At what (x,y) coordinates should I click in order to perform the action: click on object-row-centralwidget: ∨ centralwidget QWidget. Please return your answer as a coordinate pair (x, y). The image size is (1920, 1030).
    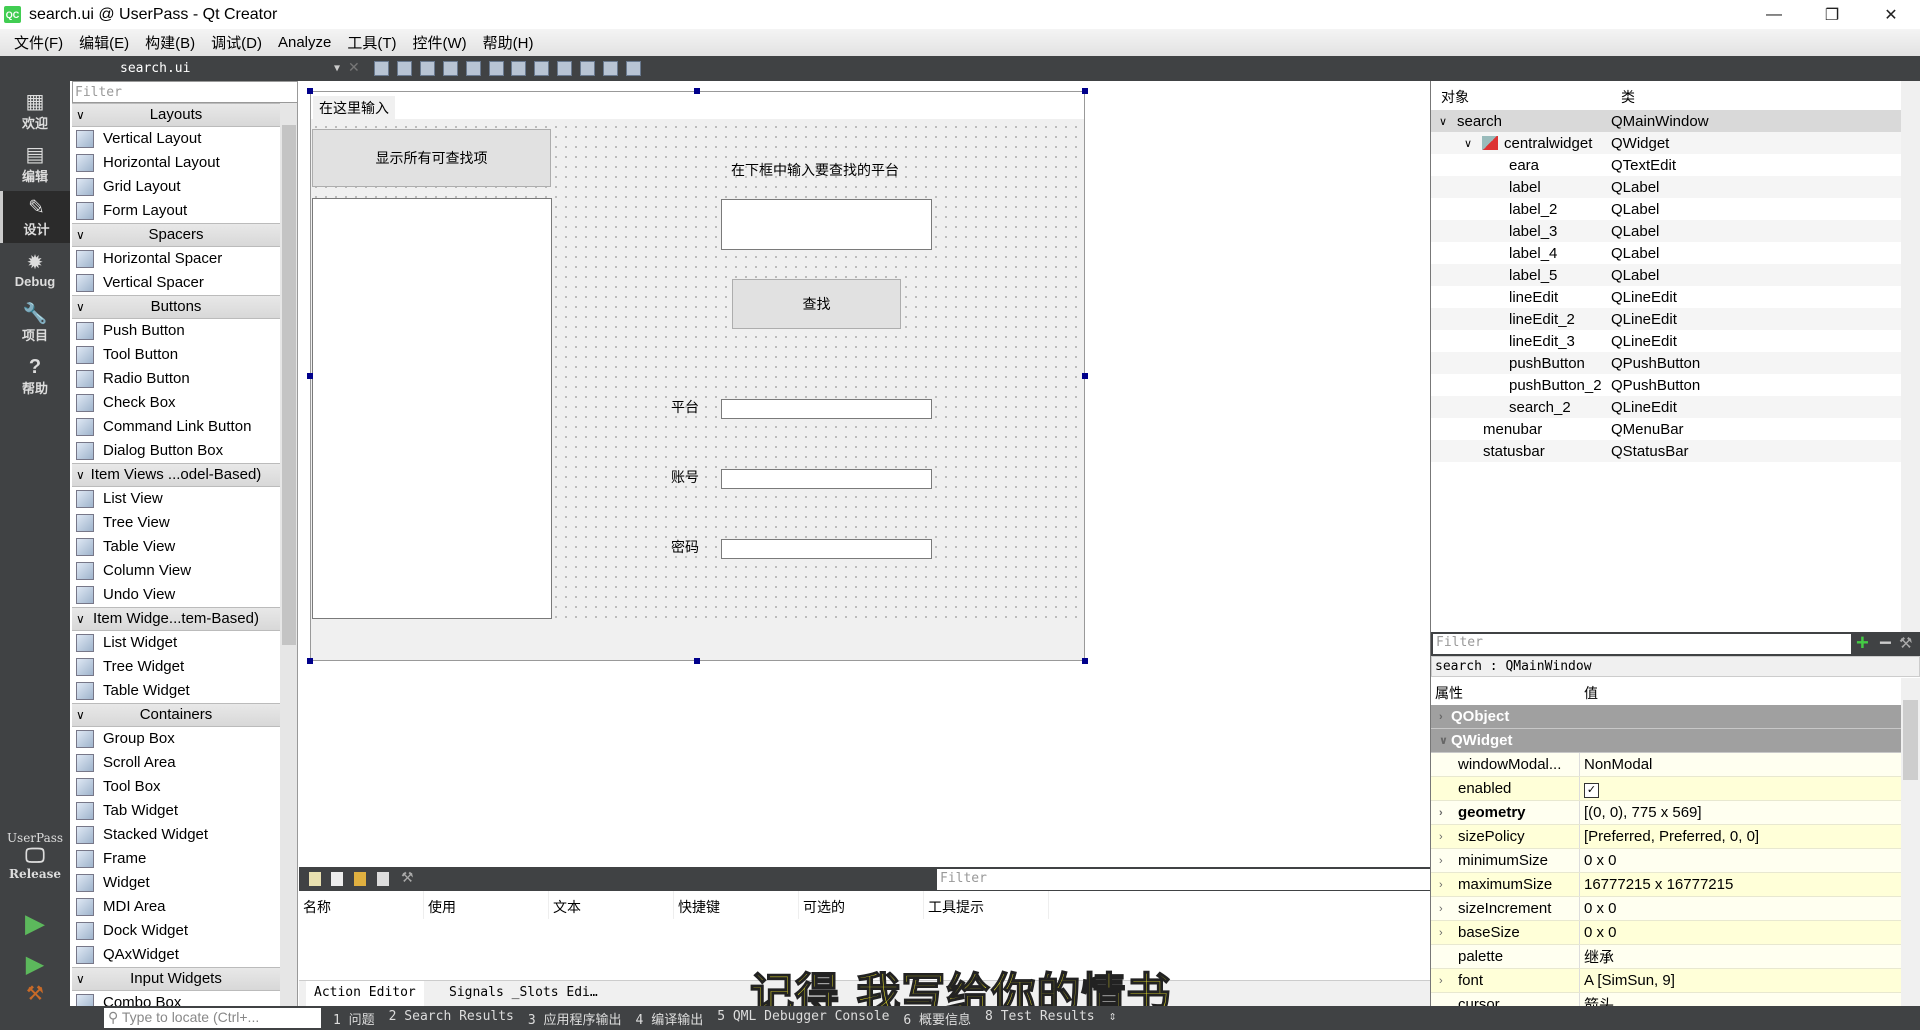
    Looking at the image, I should click on (1666, 143).